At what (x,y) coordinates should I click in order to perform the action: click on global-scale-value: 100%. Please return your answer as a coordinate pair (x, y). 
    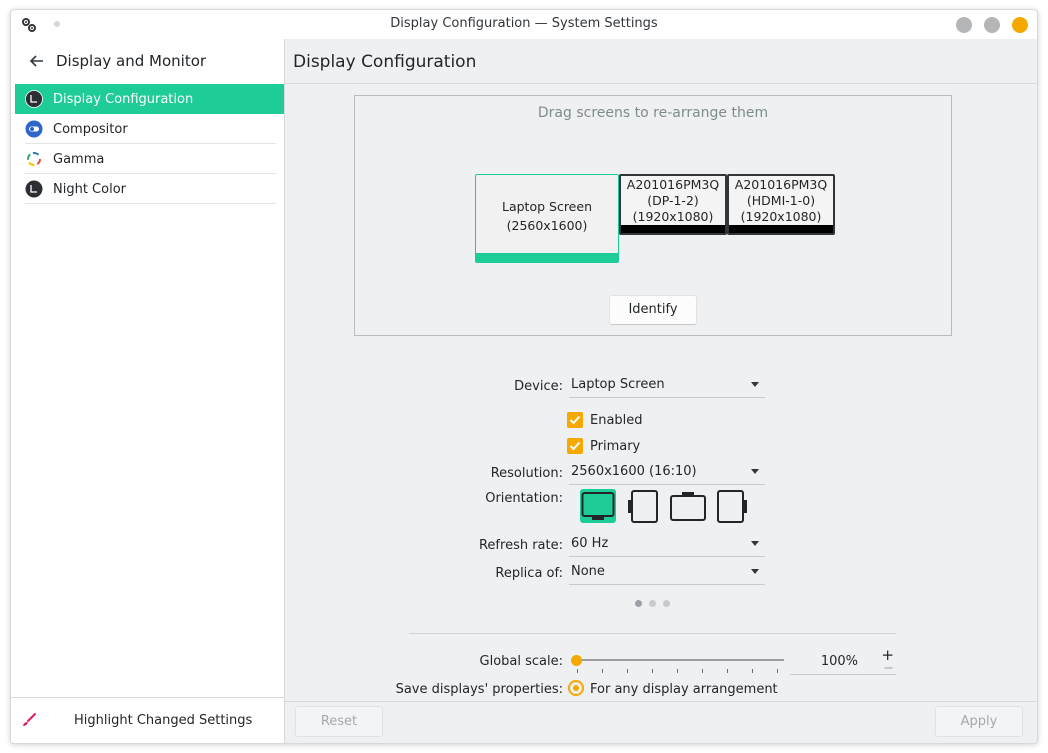
    Looking at the image, I should click on (839, 661).